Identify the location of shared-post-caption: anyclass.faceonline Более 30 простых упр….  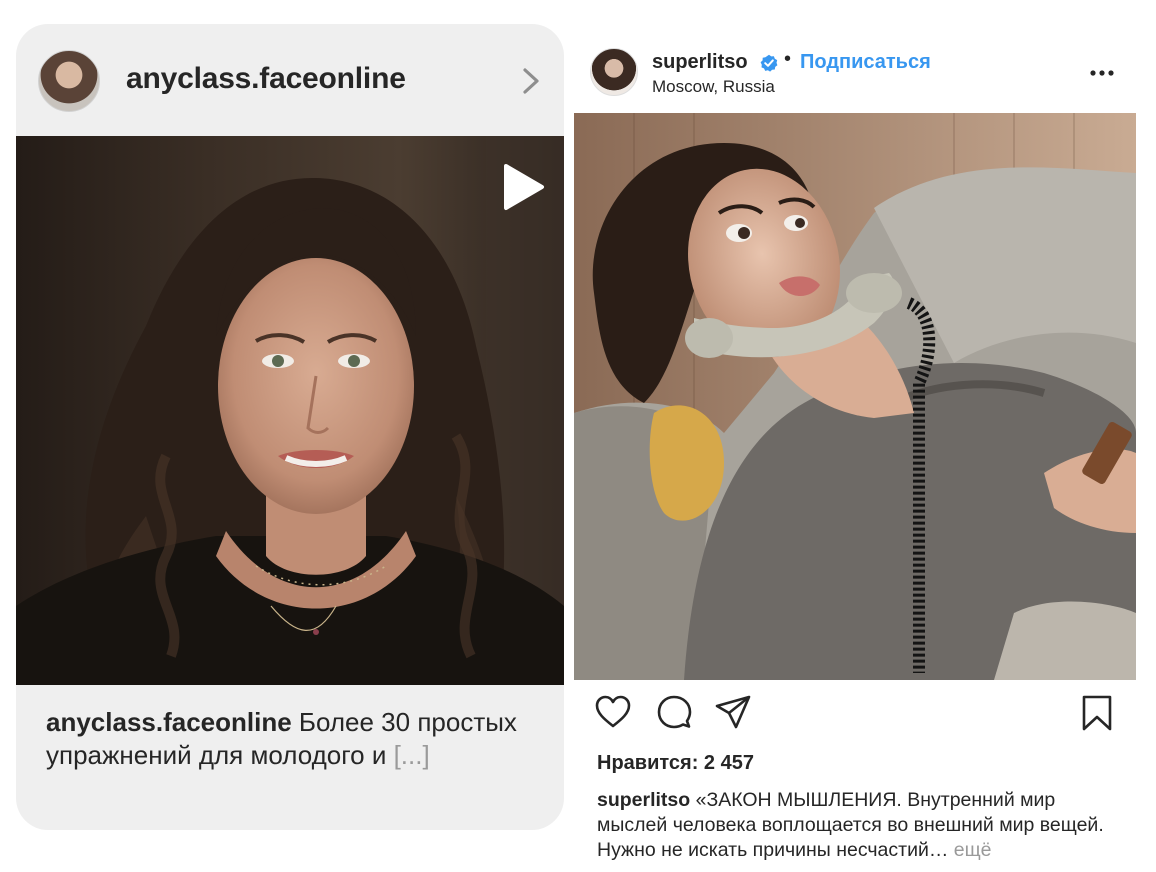
(296, 739).